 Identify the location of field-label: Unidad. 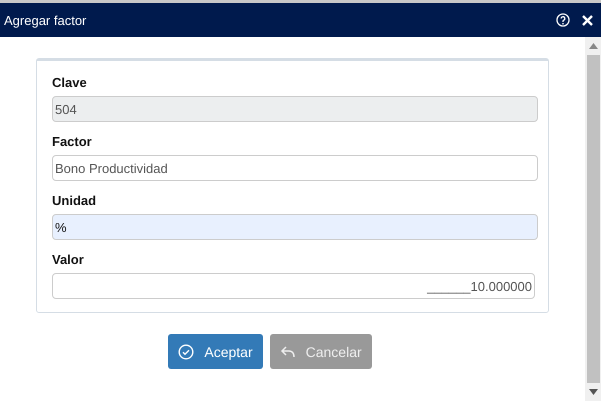
(75, 200).